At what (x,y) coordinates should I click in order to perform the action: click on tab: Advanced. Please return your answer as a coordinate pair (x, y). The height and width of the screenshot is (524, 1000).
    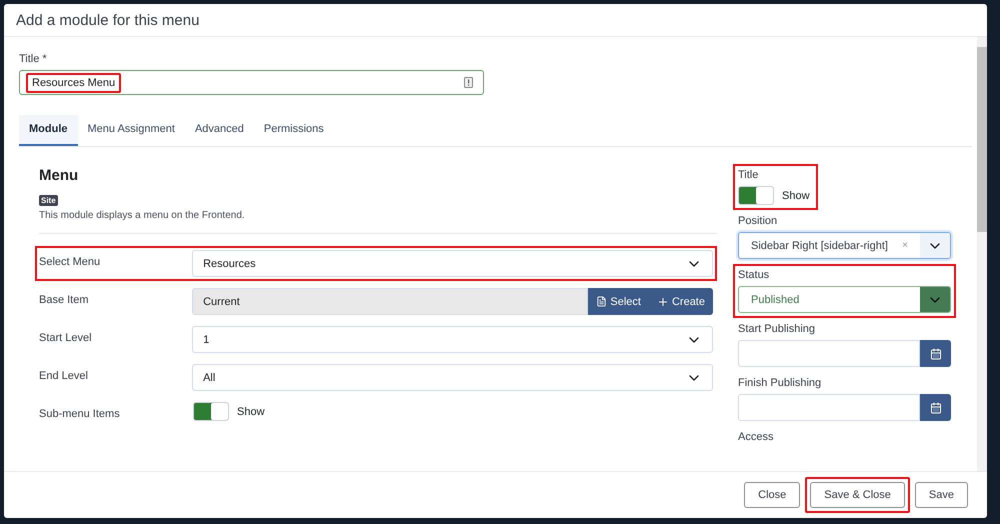
    Looking at the image, I should click on (219, 130).